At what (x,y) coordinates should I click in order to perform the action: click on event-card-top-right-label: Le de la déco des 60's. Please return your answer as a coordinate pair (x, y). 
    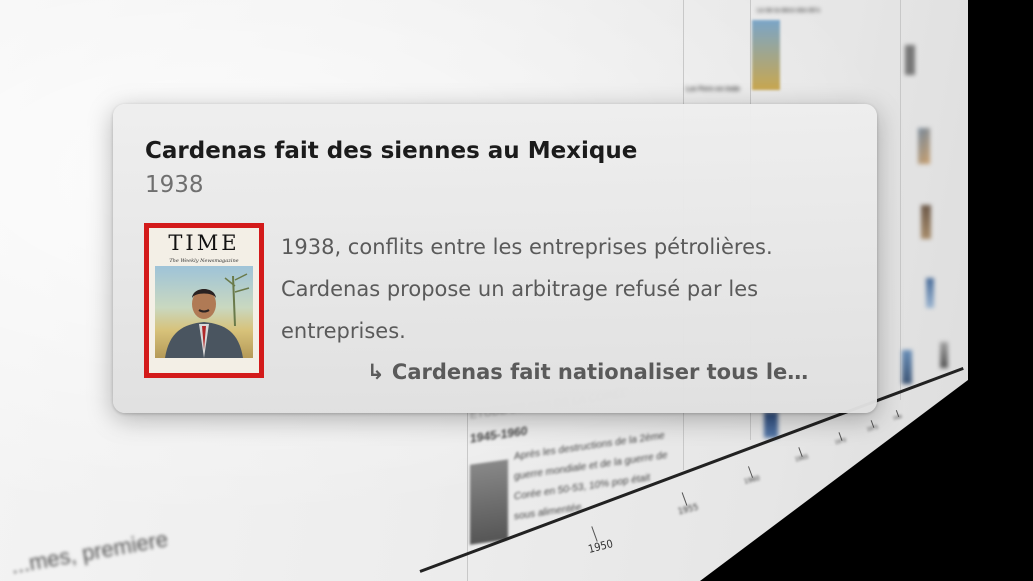
    Looking at the image, I should click on (789, 11).